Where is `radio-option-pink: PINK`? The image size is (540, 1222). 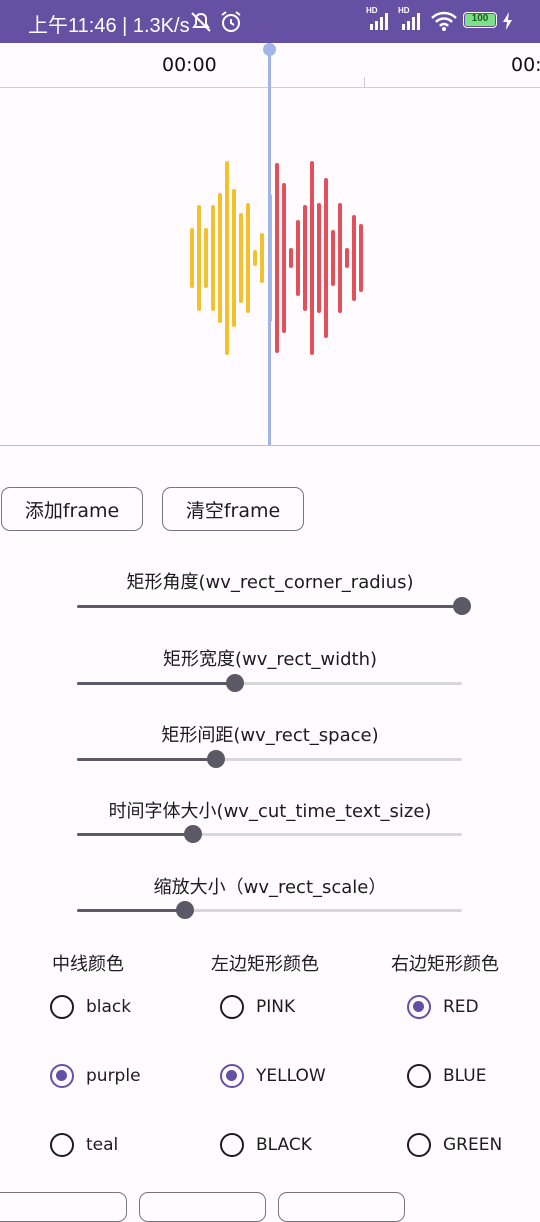 radio-option-pink: PINK is located at coordinates (257, 1007).